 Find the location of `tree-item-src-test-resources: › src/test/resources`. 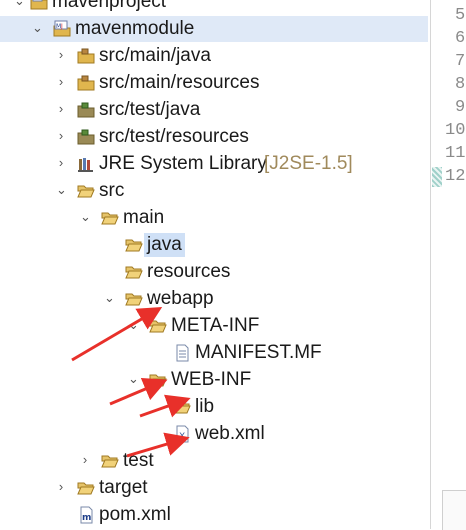

tree-item-src-test-resources: › src/test/resources is located at coordinates (214, 137).